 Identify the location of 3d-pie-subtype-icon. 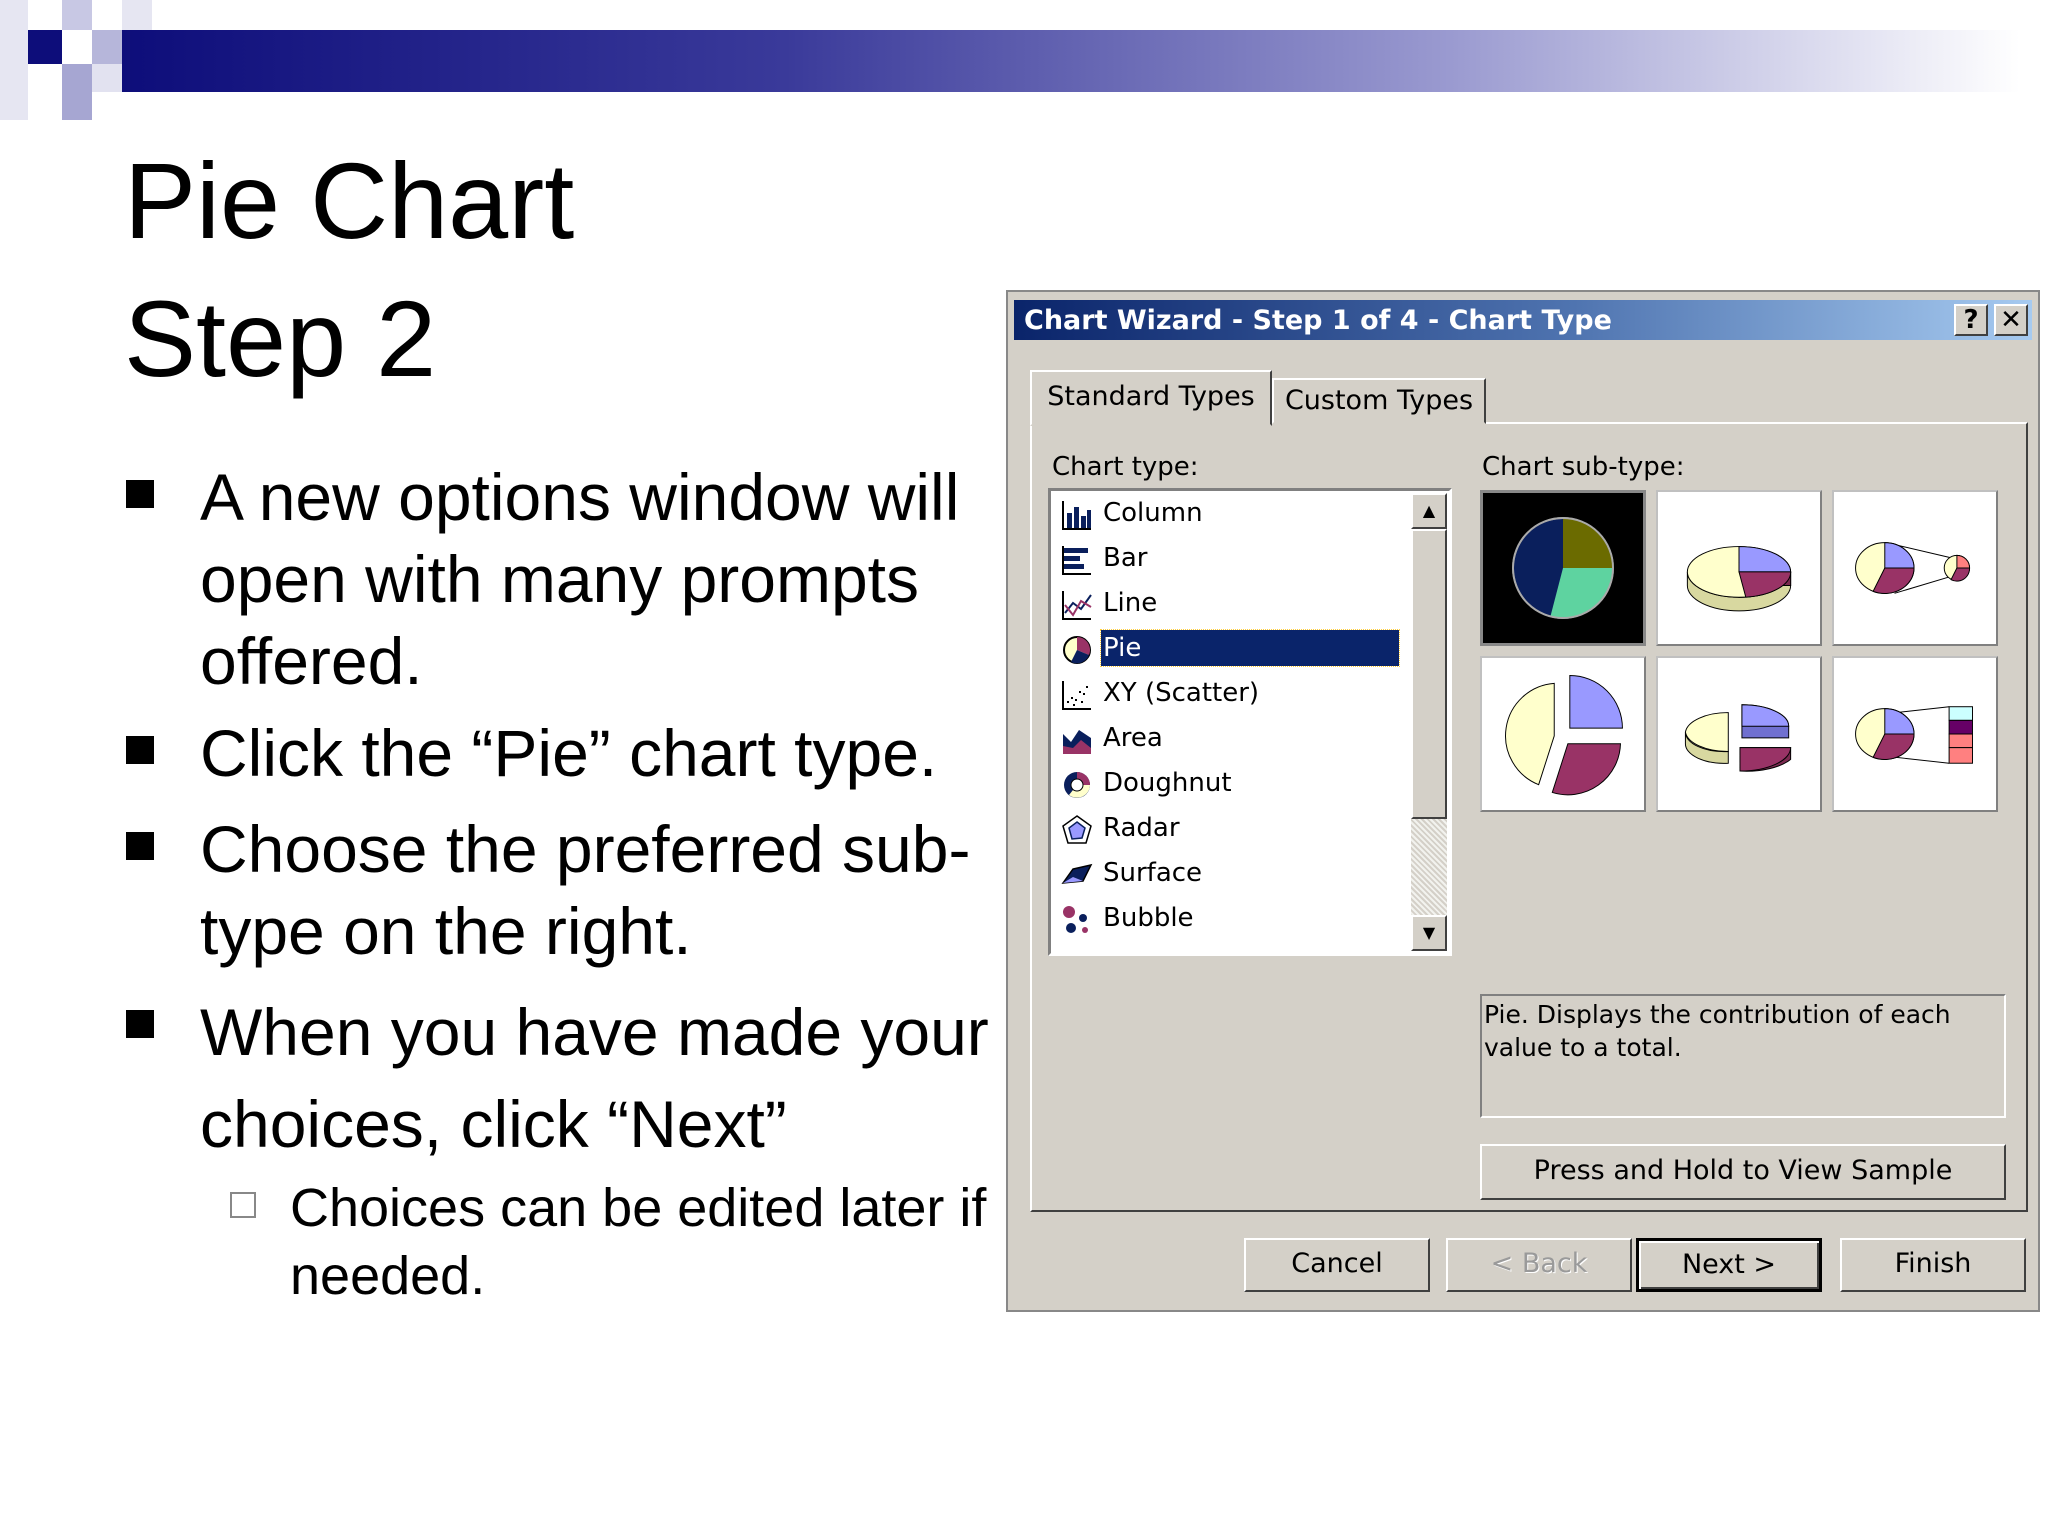
(1739, 579).